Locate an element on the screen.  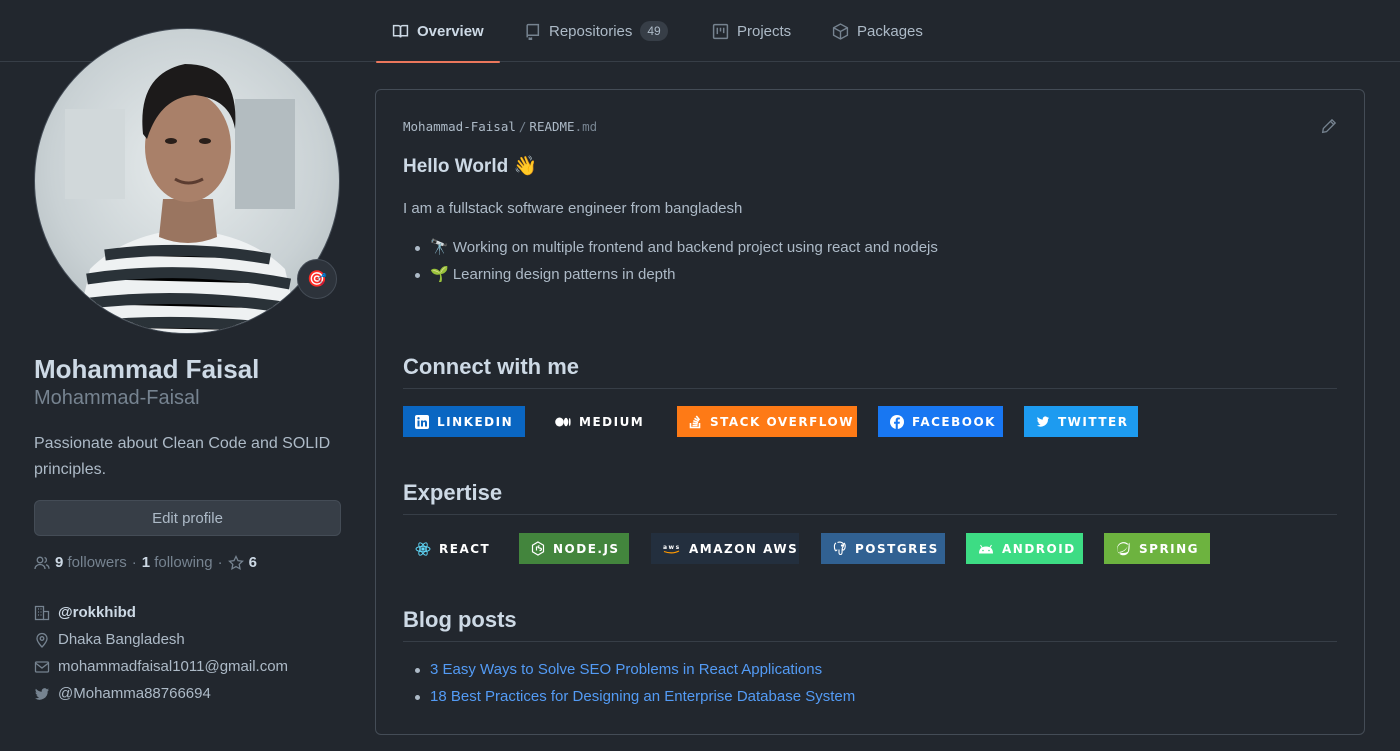
readme-path: Mohammad-Faisal / README.md is located at coordinates (500, 126).